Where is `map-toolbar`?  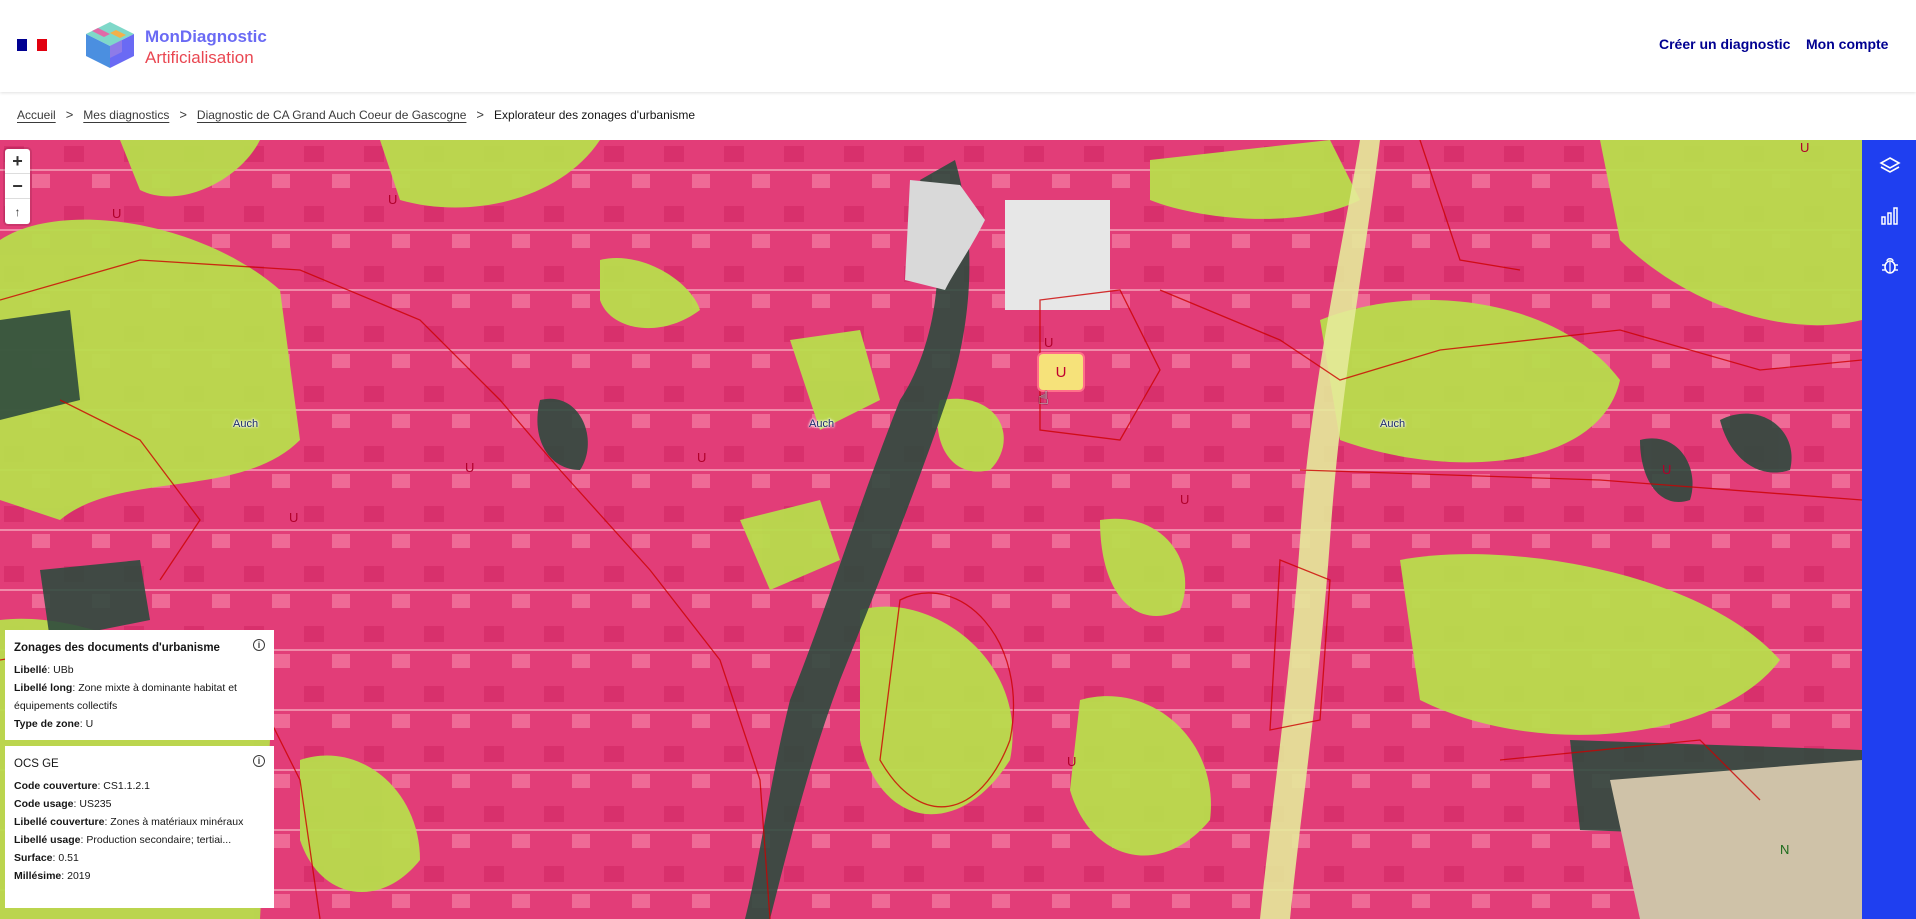 map-toolbar is located at coordinates (1889, 529).